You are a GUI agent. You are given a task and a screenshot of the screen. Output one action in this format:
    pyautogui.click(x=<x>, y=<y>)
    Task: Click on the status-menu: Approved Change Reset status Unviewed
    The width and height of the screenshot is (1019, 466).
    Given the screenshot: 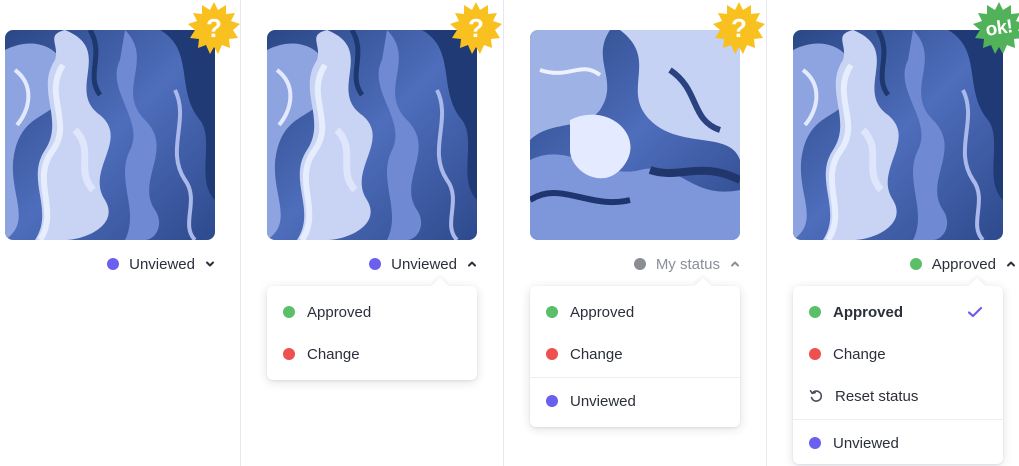 What is the action you would take?
    pyautogui.click(x=898, y=370)
    